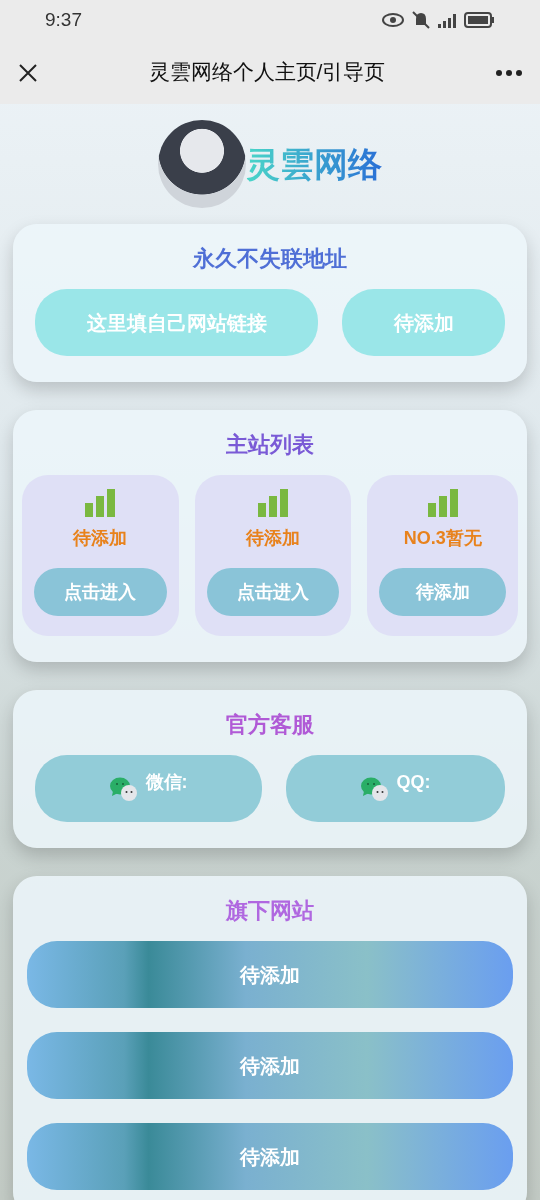 This screenshot has width=540, height=1200. What do you see at coordinates (28, 72) in the screenshot?
I see `close-icon` at bounding box center [28, 72].